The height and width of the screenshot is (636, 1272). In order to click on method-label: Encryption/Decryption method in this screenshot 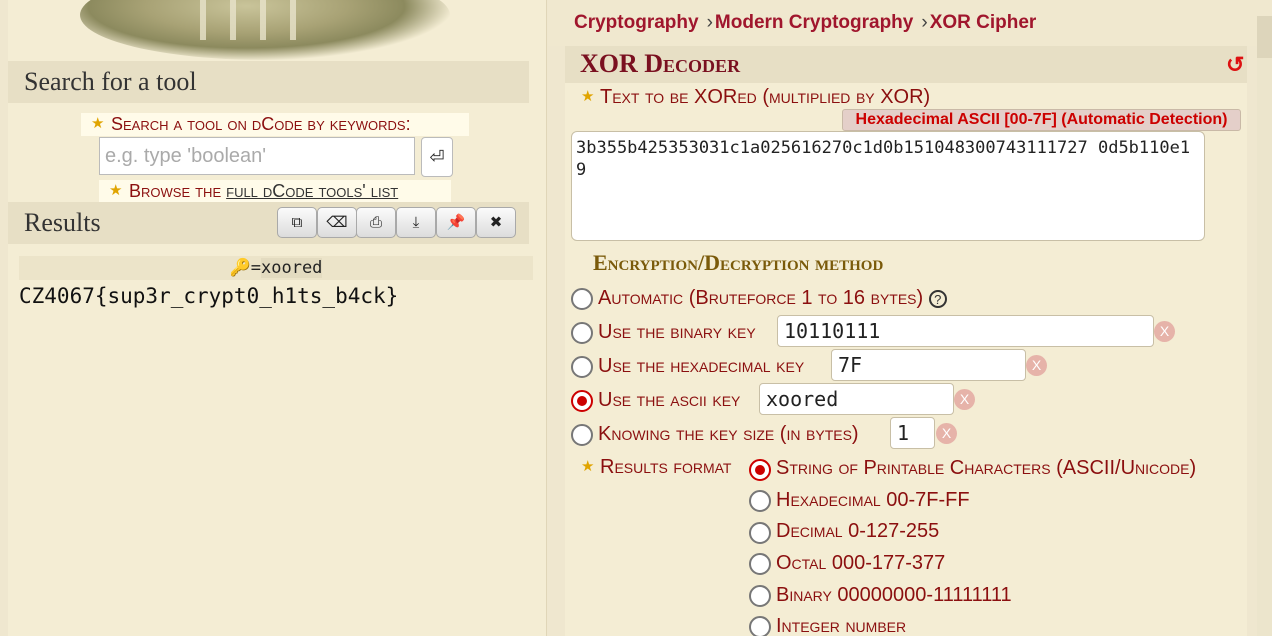, I will do `click(738, 262)`.